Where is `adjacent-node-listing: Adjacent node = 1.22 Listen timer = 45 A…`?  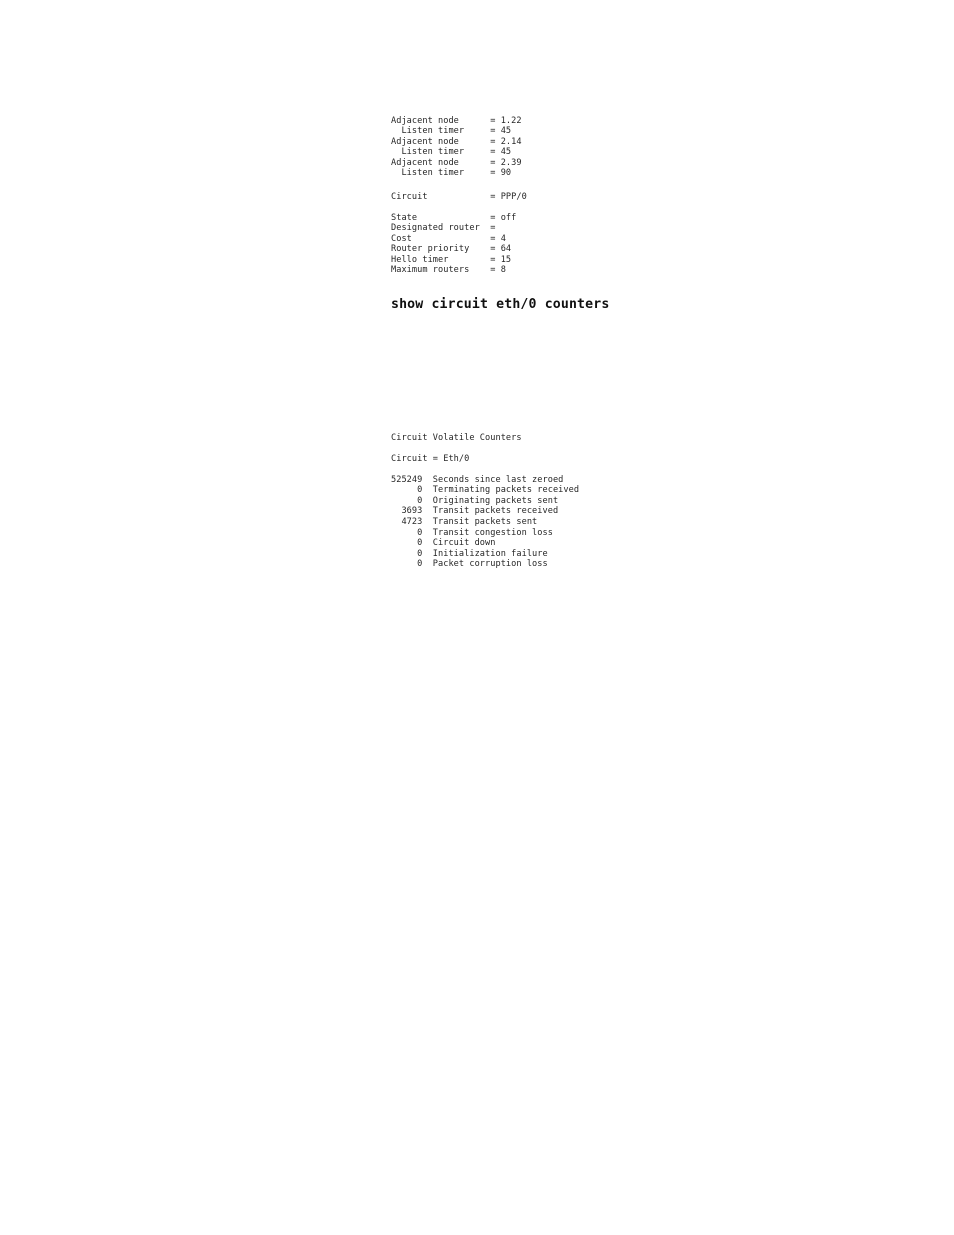
adjacent-node-listing: Adjacent node = 1.22 Listen timer = 45 A… is located at coordinates (456, 147).